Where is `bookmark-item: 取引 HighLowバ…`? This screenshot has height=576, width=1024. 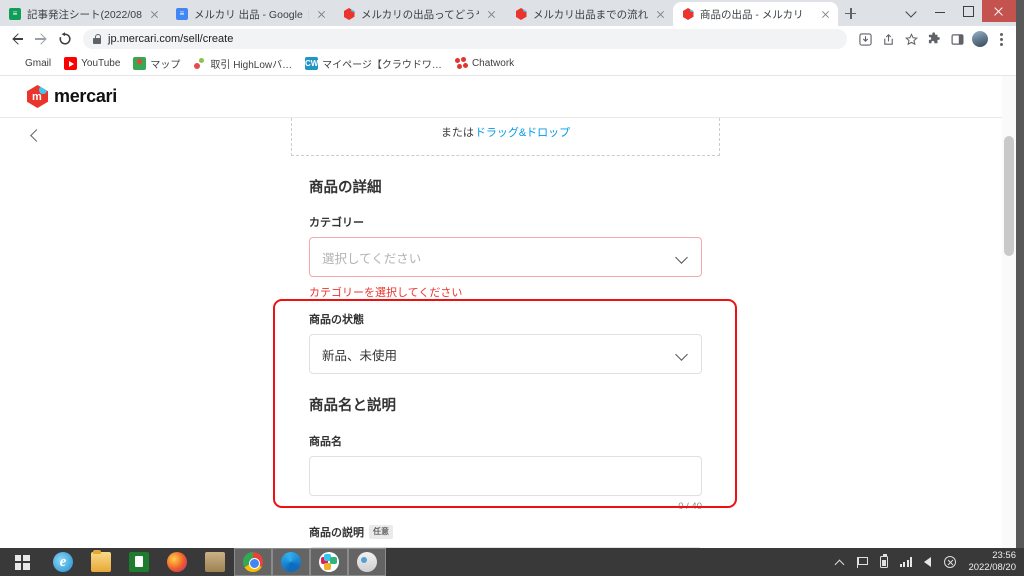
bookmark-item: 取引 HighLowバ… is located at coordinates (242, 63).